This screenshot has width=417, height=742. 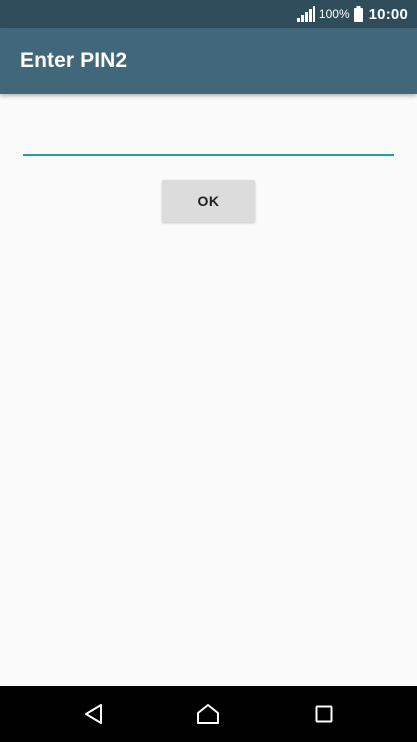 What do you see at coordinates (74, 60) in the screenshot?
I see `page-title: Enter PIN2` at bounding box center [74, 60].